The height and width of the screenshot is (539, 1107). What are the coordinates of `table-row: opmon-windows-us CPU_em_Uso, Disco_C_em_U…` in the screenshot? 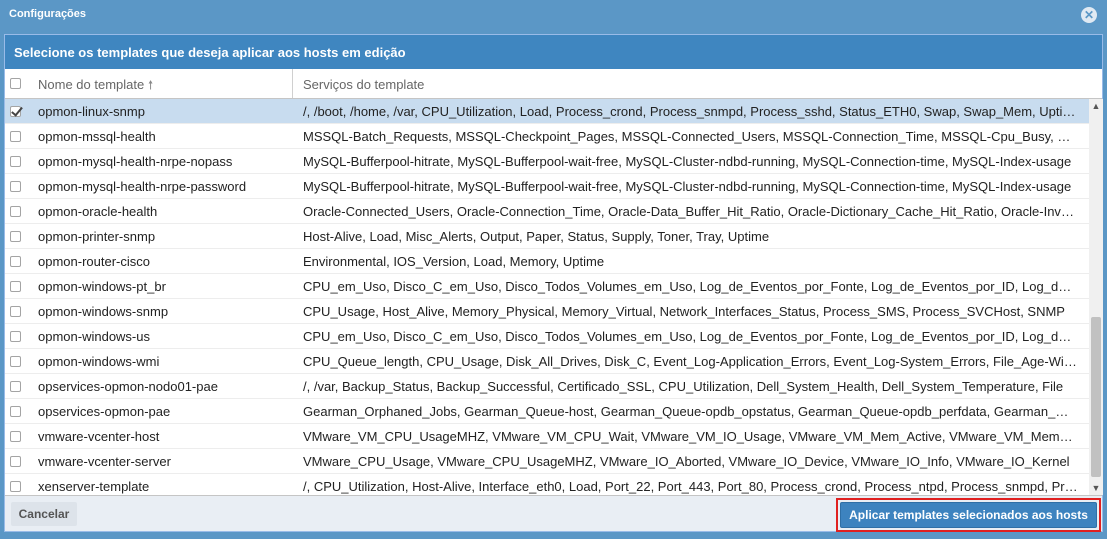 It's located at (547, 336).